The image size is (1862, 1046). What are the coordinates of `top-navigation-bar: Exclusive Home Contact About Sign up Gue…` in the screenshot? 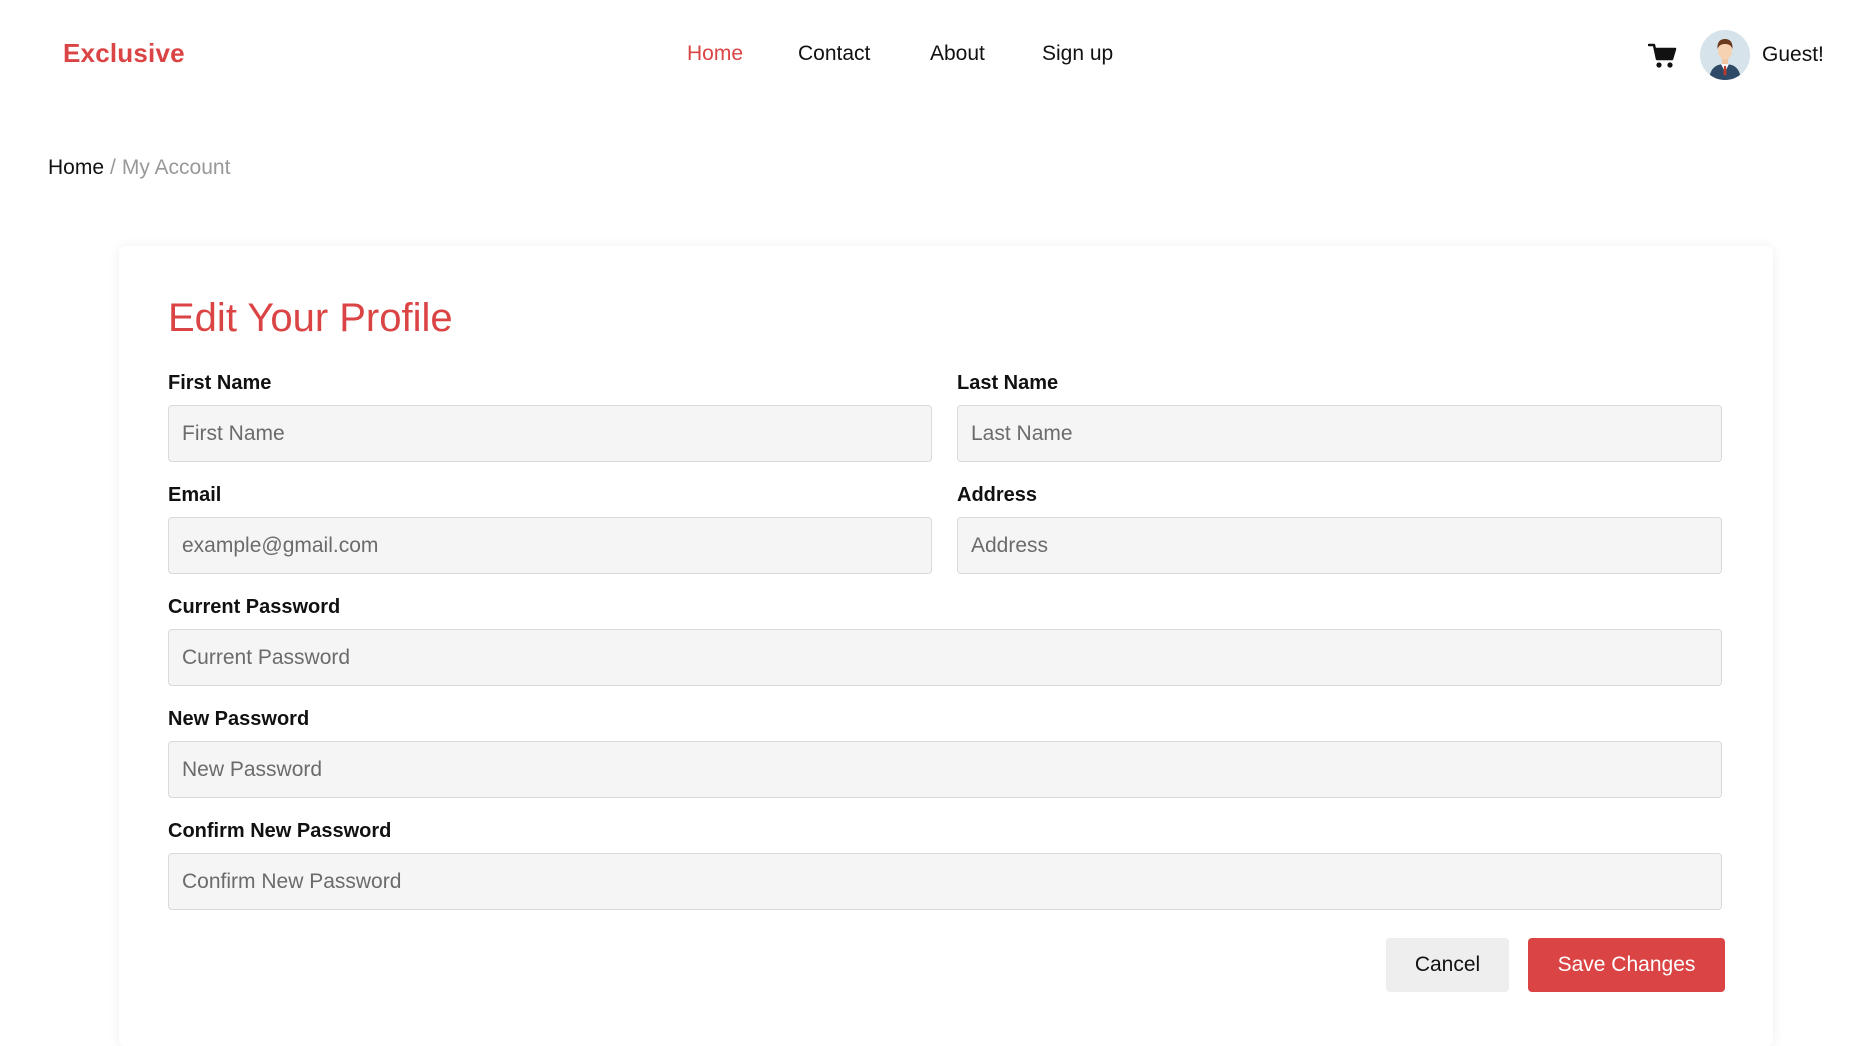 It's located at (931, 55).